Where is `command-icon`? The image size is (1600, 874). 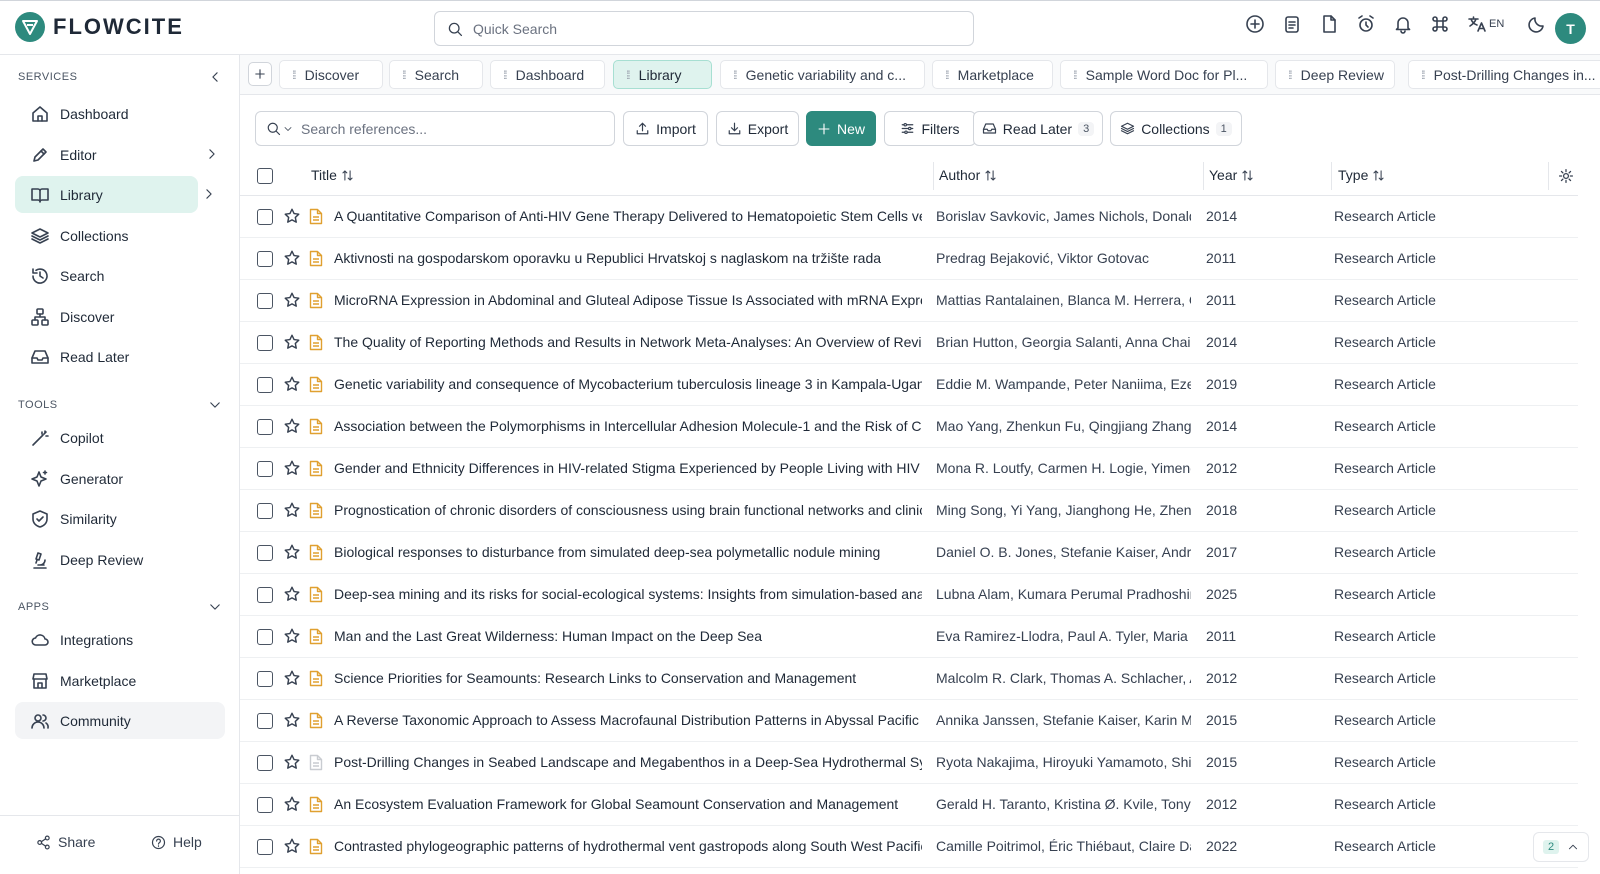 command-icon is located at coordinates (1440, 24).